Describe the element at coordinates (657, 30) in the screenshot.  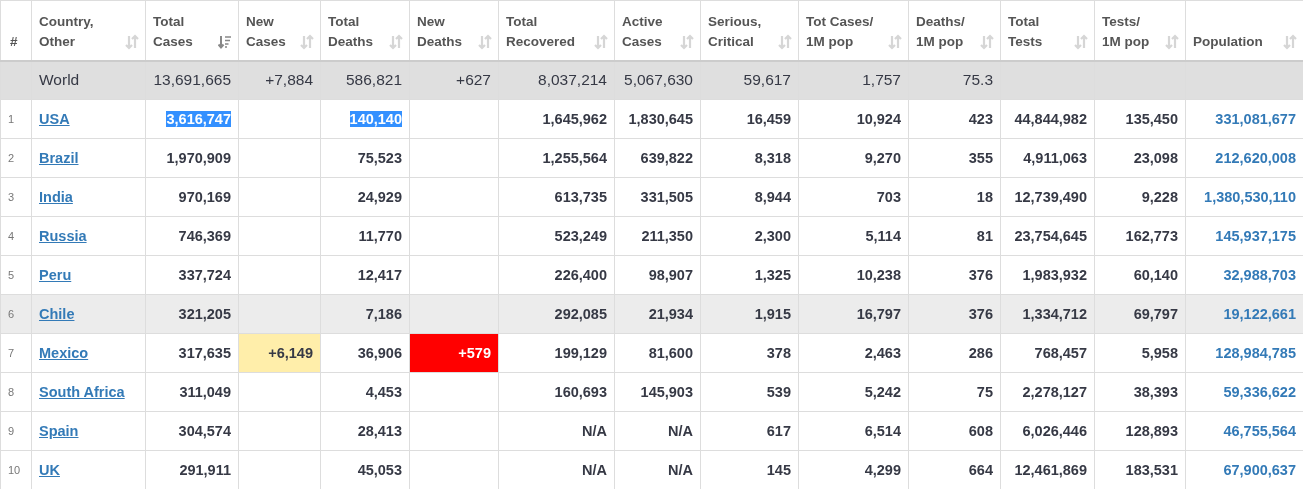
I see `column-header: Active Cases` at that location.